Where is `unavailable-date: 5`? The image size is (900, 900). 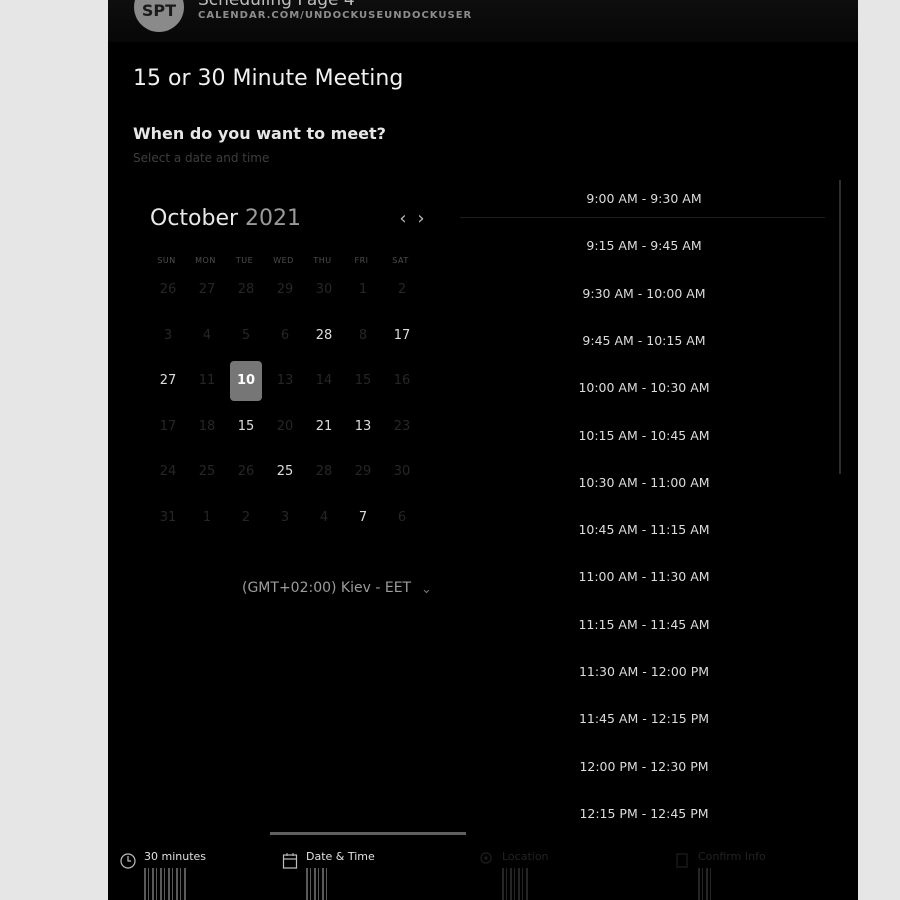 unavailable-date: 5 is located at coordinates (246, 335).